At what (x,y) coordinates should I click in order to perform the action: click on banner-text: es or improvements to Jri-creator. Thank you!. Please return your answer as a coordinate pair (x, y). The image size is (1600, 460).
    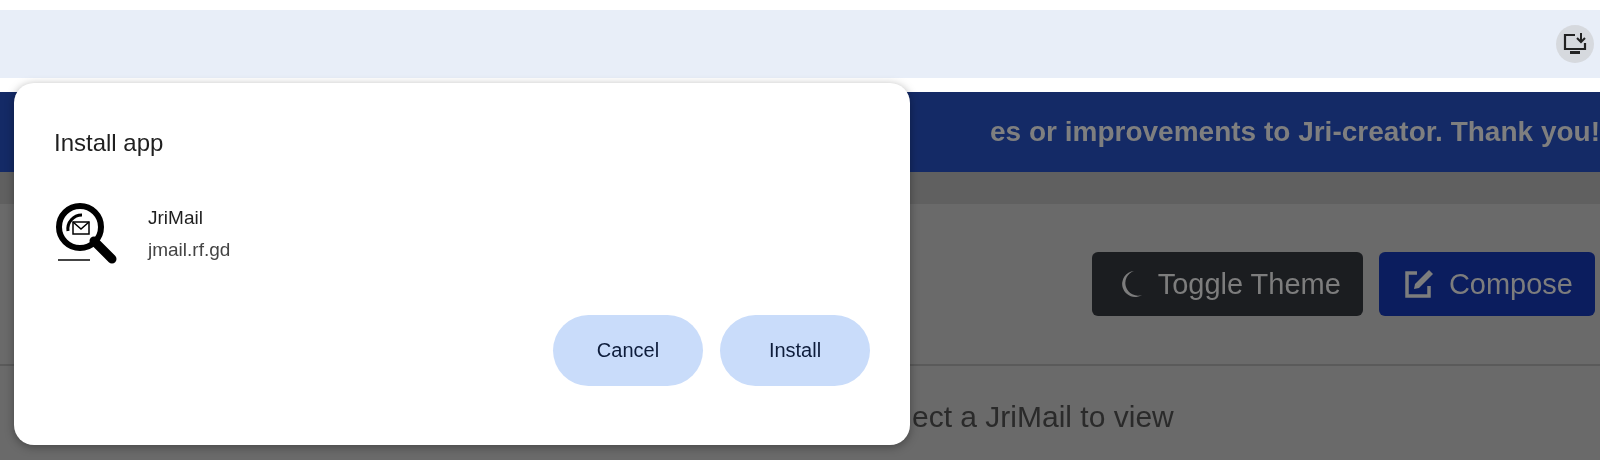
    Looking at the image, I should click on (1295, 132).